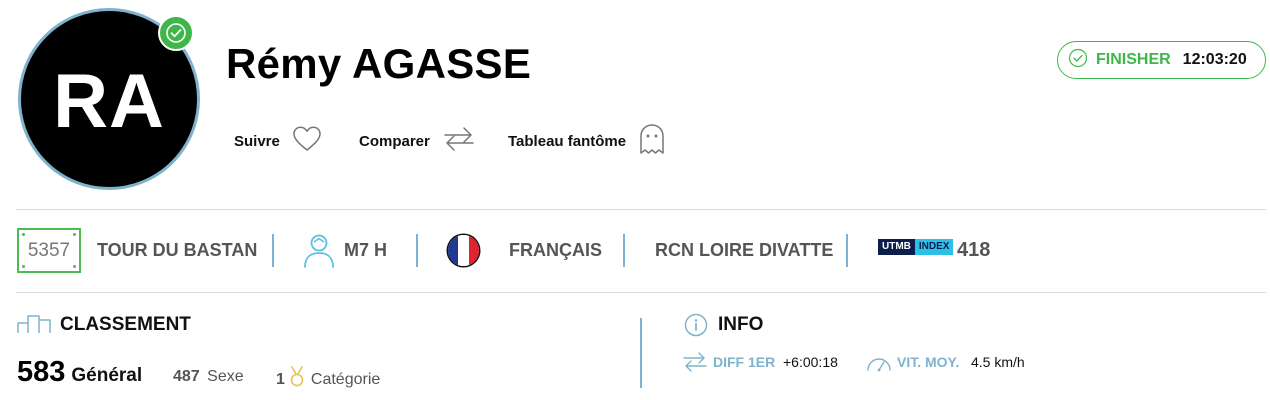 The image size is (1270, 400). Describe the element at coordinates (109, 101) in the screenshot. I see `avatar-initials: RA` at that location.